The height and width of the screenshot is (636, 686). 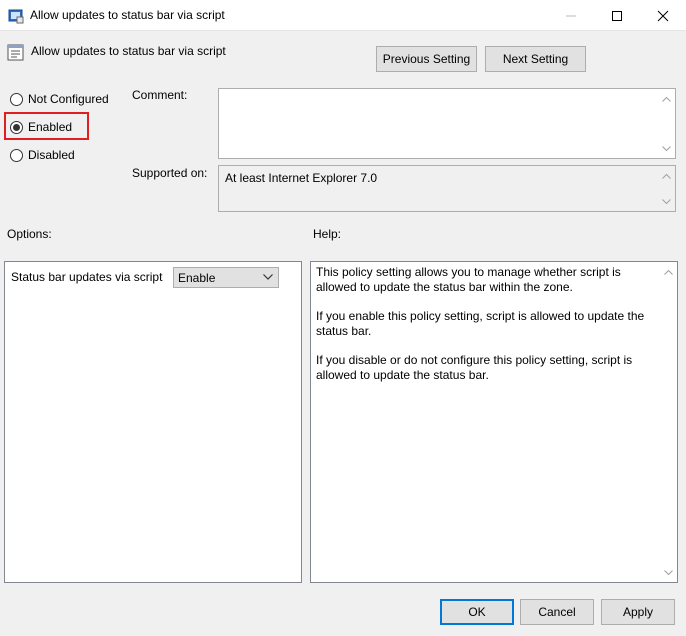 I want to click on radio-disabled: Disabled, so click(x=42, y=155).